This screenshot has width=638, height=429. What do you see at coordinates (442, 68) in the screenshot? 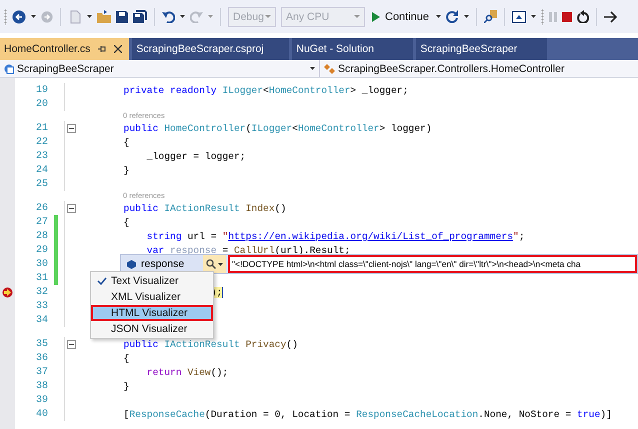
I see `member-dropdown: ScrapingBeeScraper.Controllers.HomeController` at bounding box center [442, 68].